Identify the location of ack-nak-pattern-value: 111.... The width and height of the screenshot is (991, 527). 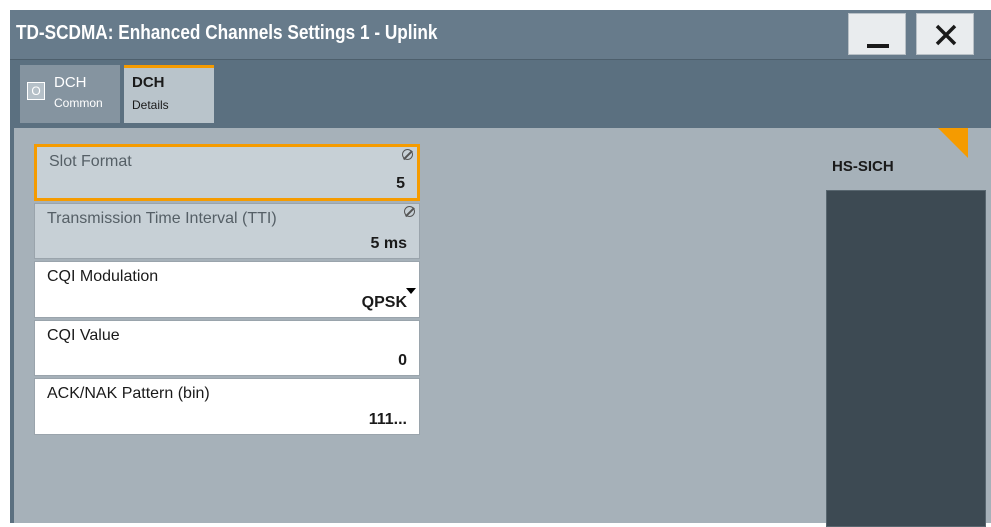
(387, 419).